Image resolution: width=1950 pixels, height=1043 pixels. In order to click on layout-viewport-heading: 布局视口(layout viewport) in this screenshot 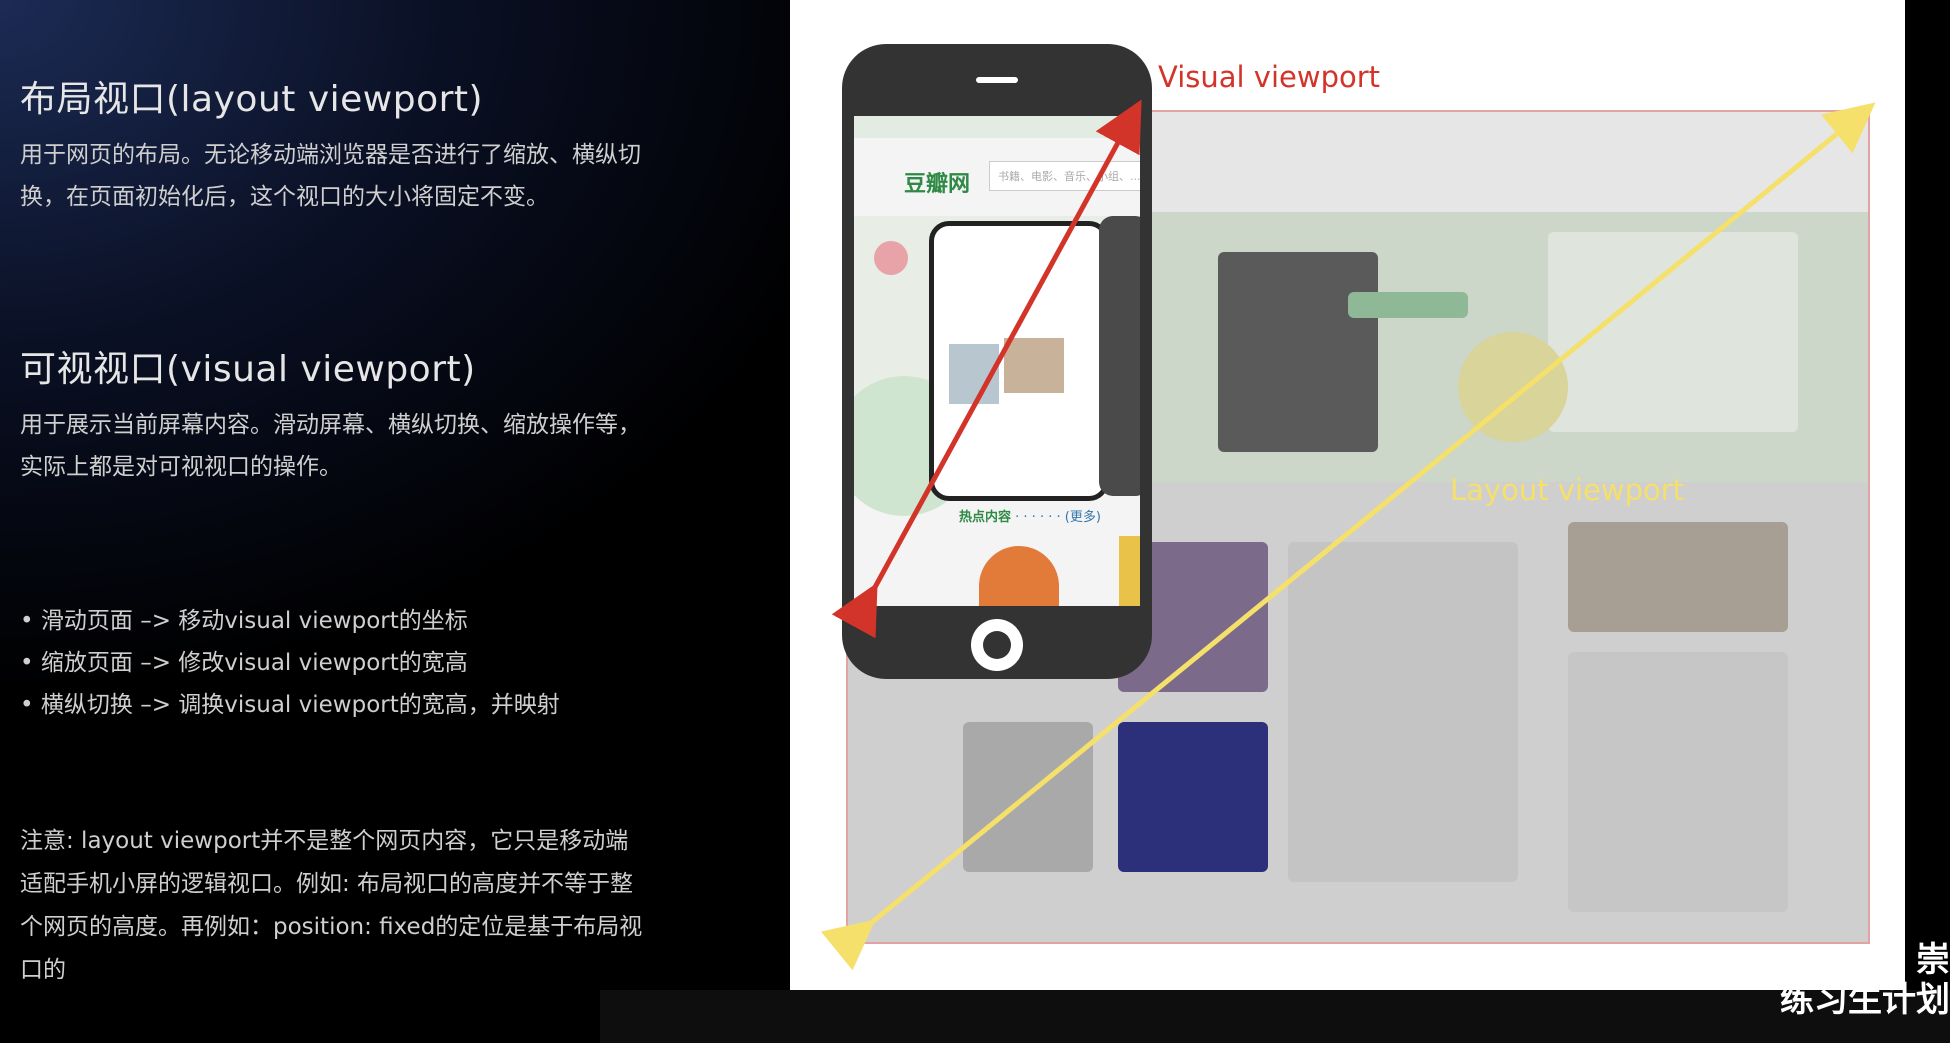, I will do `click(252, 99)`.